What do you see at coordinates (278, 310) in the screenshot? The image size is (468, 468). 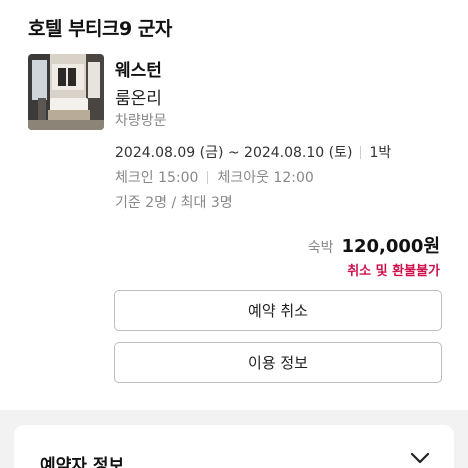 I see `cancel-reservation-button: 예약 취소` at bounding box center [278, 310].